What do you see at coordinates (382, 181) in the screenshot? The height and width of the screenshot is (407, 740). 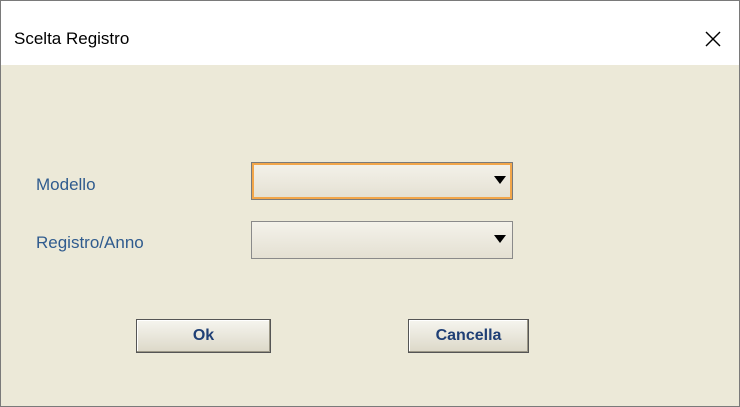 I see `modello-dropdown` at bounding box center [382, 181].